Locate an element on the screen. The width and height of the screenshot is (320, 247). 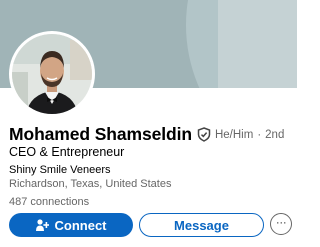
more-horizontal-icon: ··· is located at coordinates (281, 222).